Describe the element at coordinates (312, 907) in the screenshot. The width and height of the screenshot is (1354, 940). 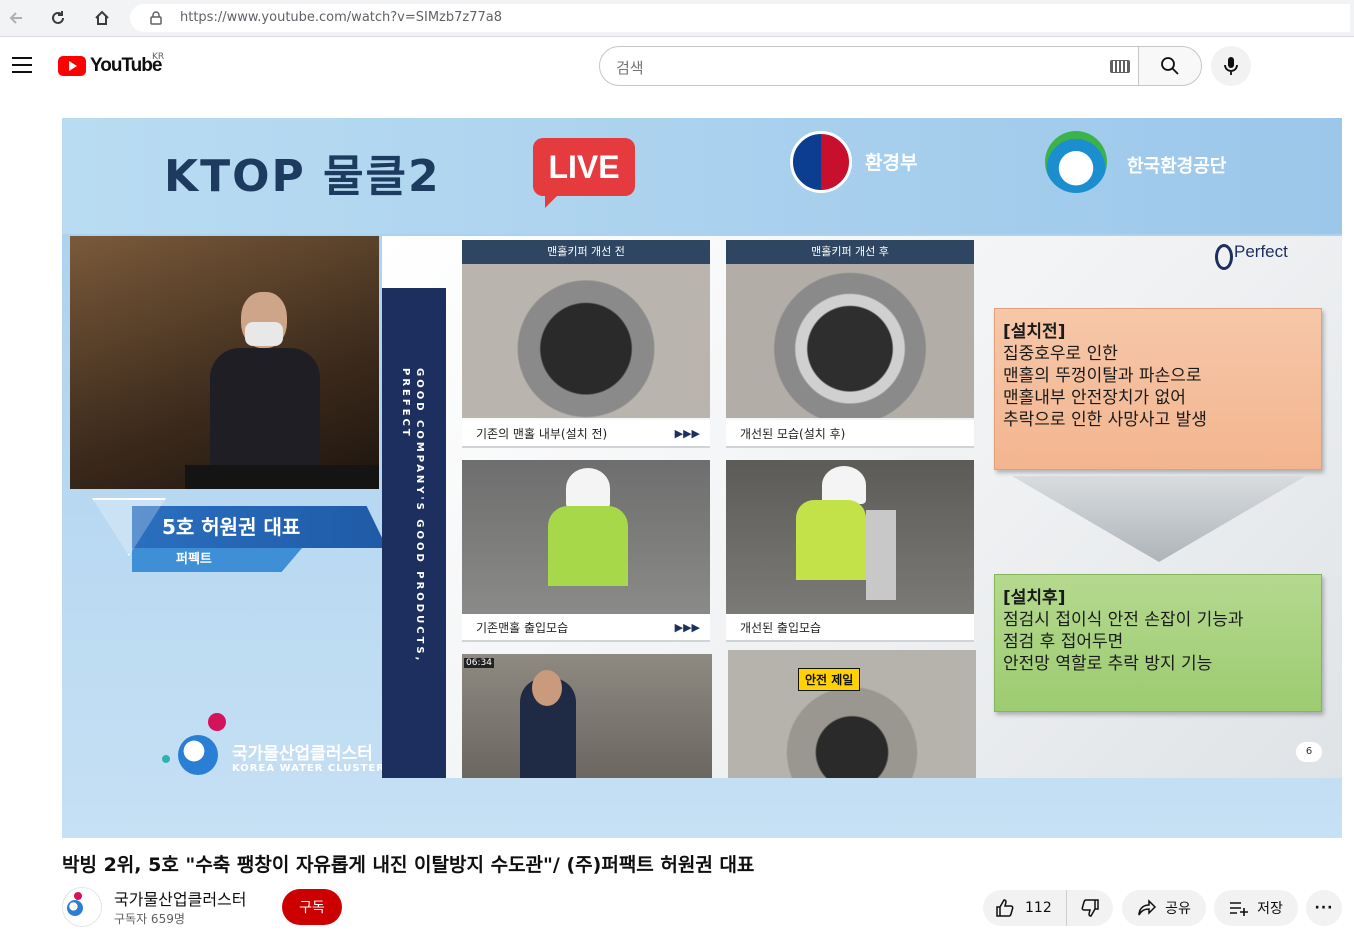
I see `subscribe-button: 구독` at that location.